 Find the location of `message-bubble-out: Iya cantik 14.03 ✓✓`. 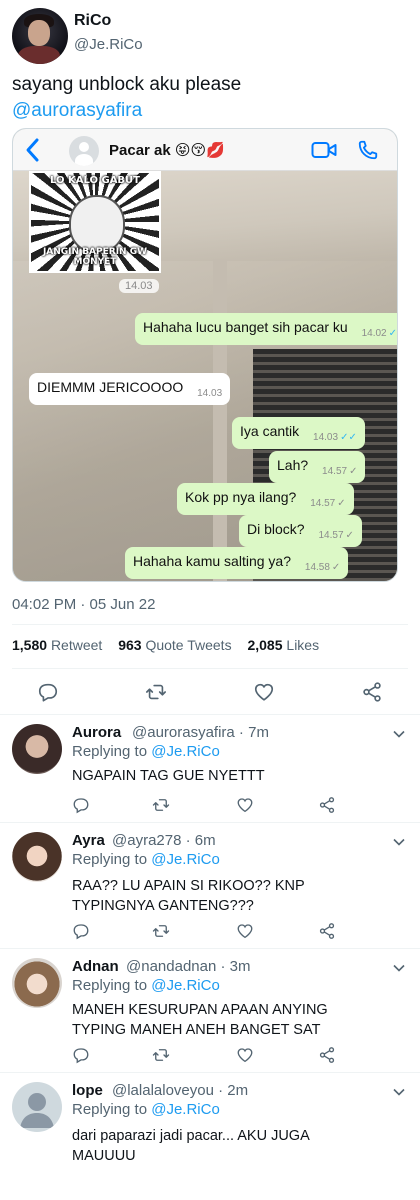

message-bubble-out: Iya cantik 14.03 ✓✓ is located at coordinates (298, 433).